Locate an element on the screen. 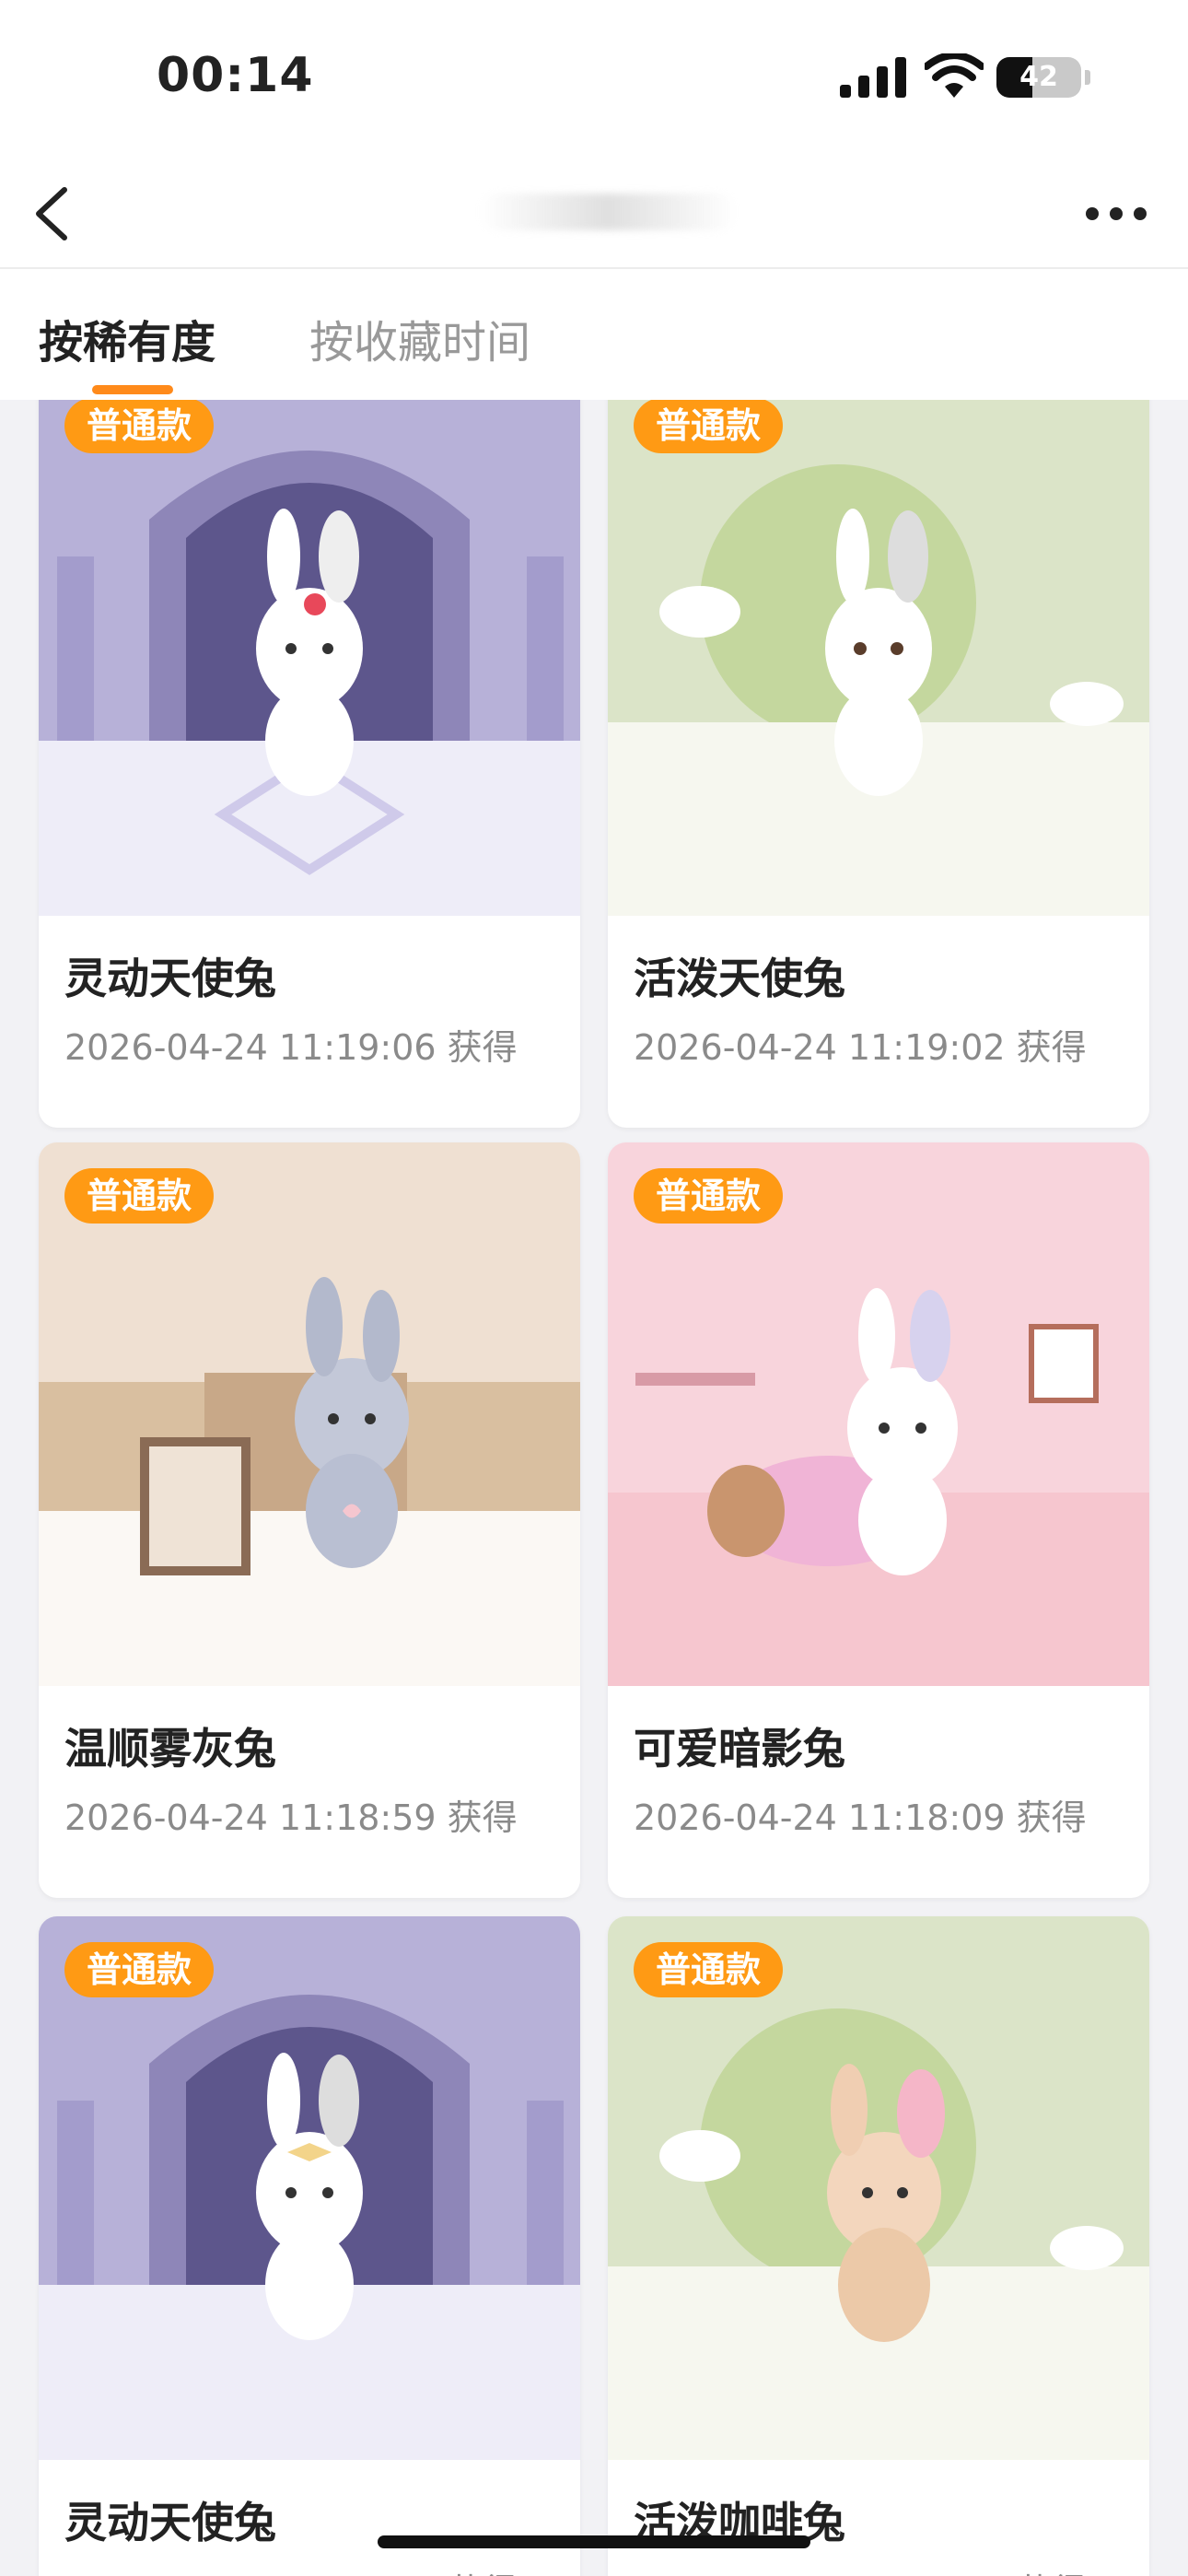 The width and height of the screenshot is (1188, 2576). wifi-icon is located at coordinates (954, 76).